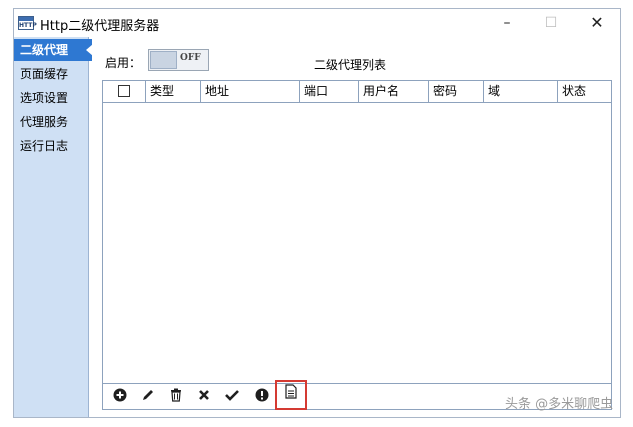 This screenshot has width=633, height=427. What do you see at coordinates (232, 397) in the screenshot?
I see `check-icon` at bounding box center [232, 397].